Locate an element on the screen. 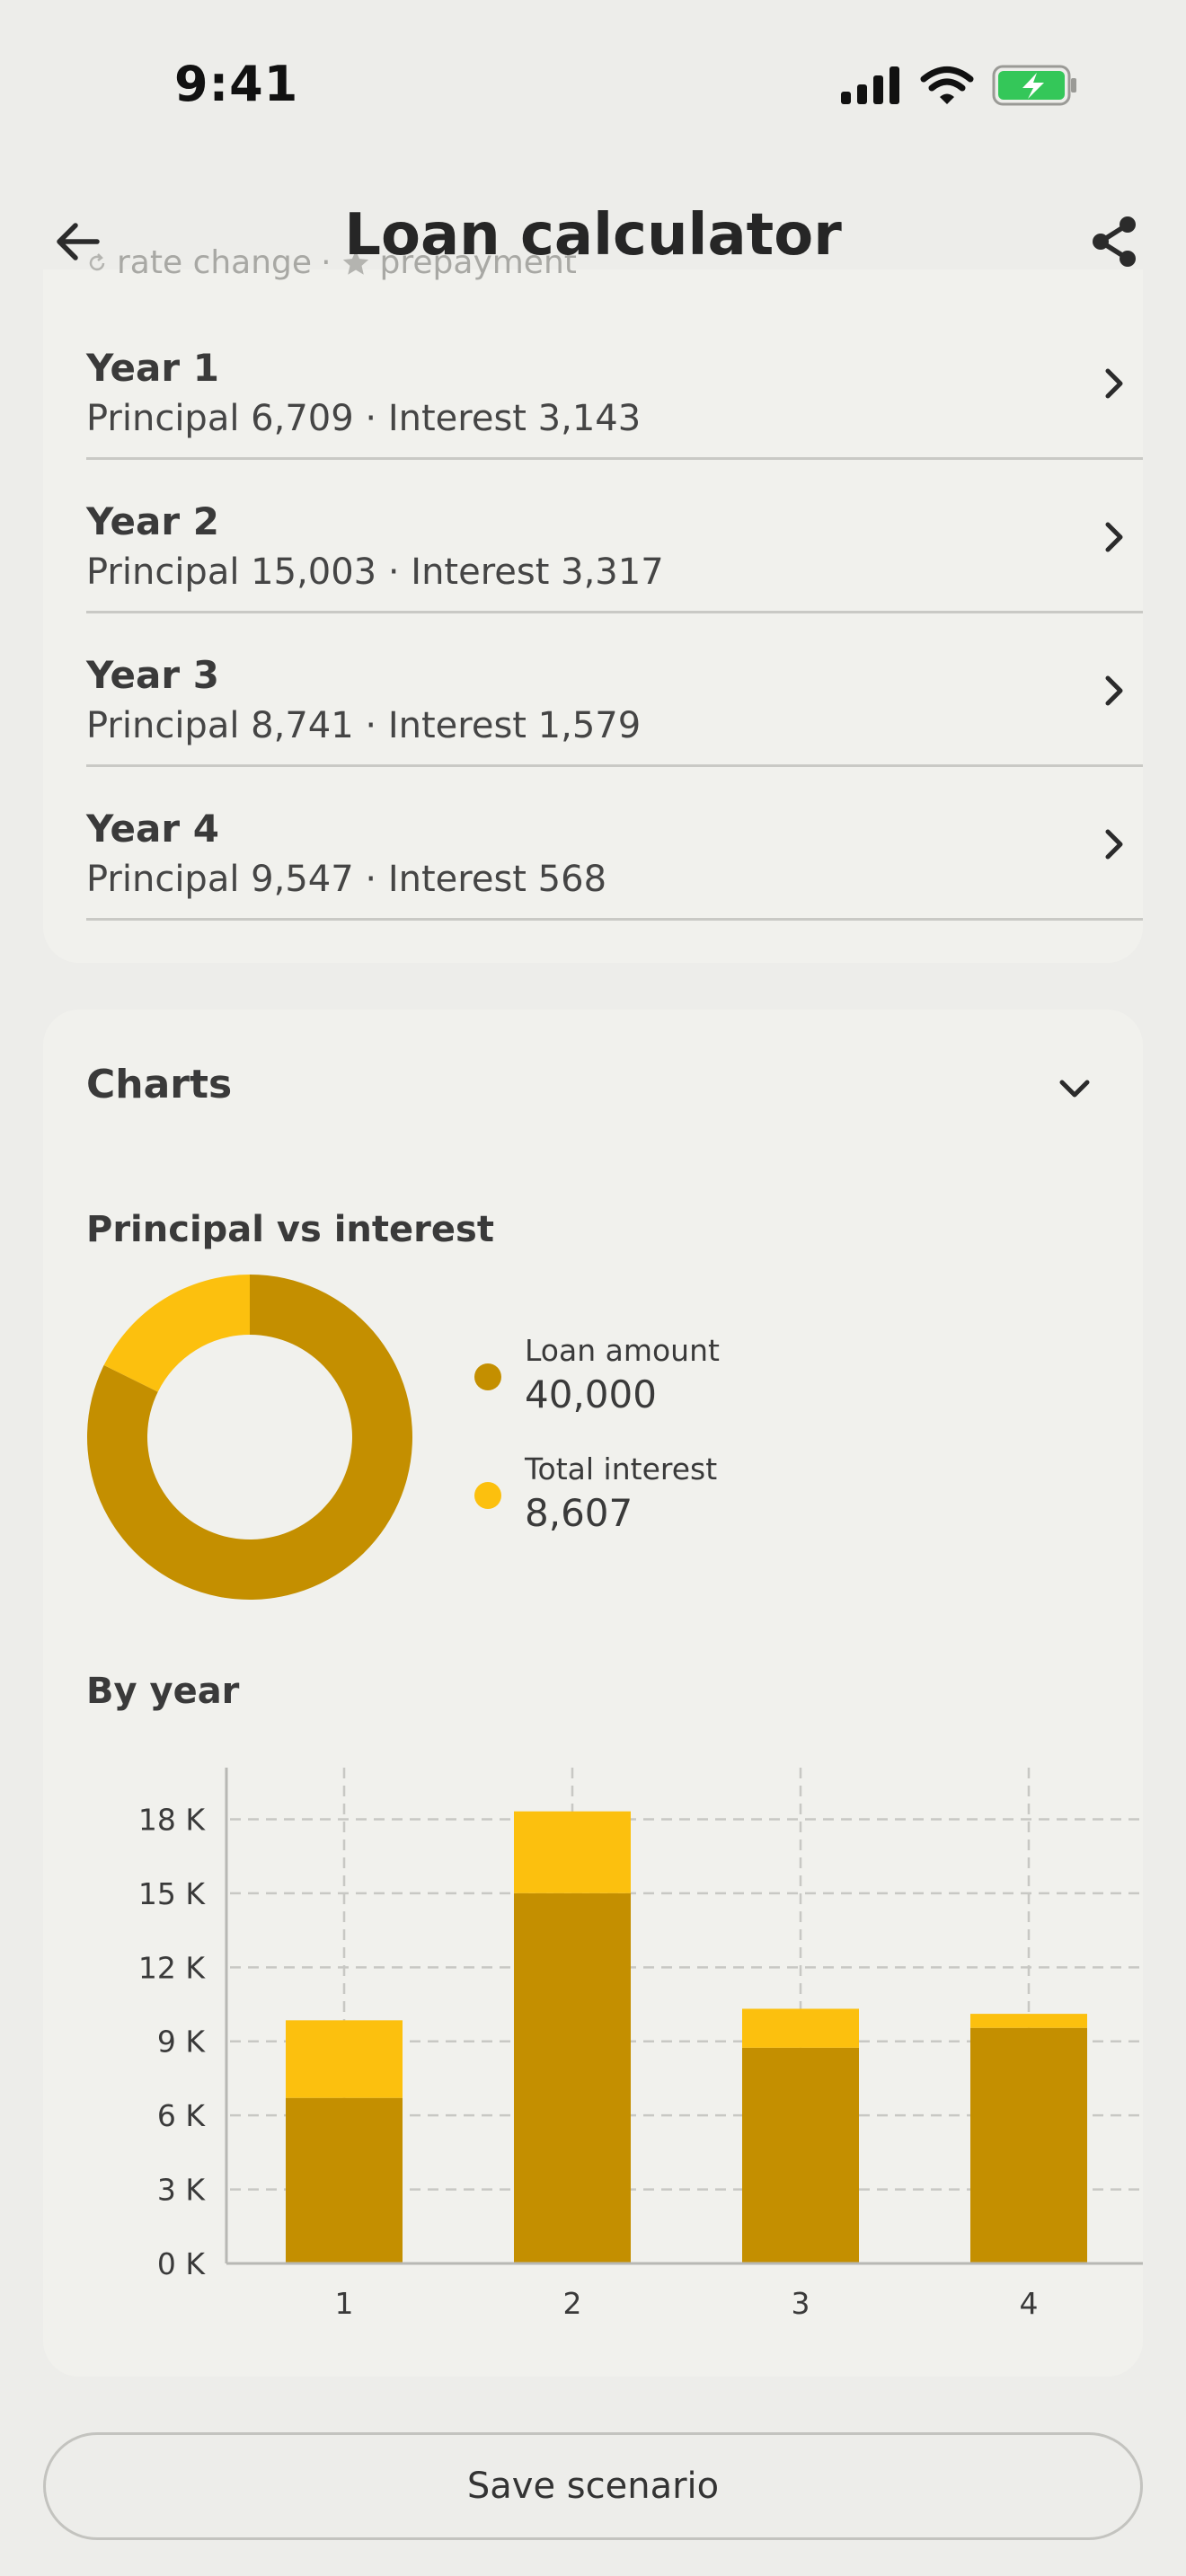  x-tick-label: 1 is located at coordinates (344, 2303).